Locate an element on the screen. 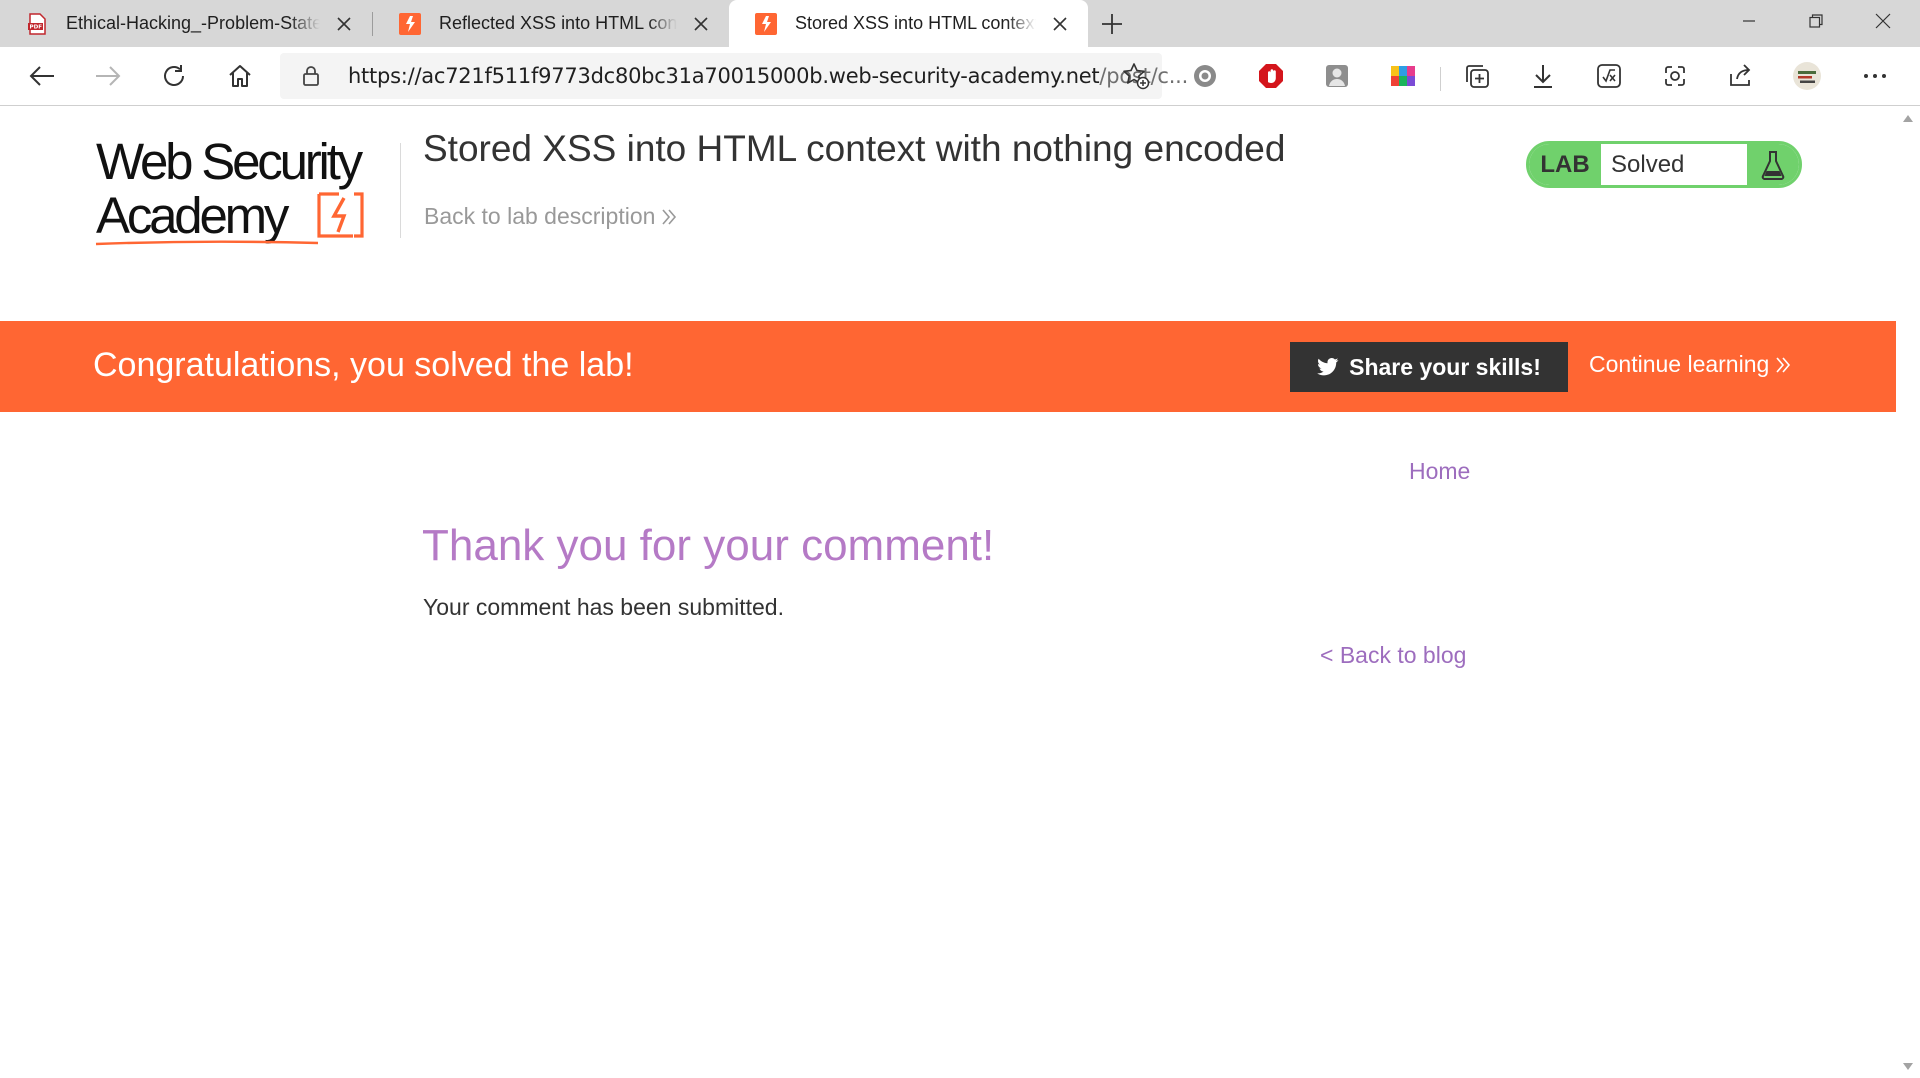 Image resolution: width=1920 pixels, height=1078 pixels. math-solver-icon is located at coordinates (1609, 76).